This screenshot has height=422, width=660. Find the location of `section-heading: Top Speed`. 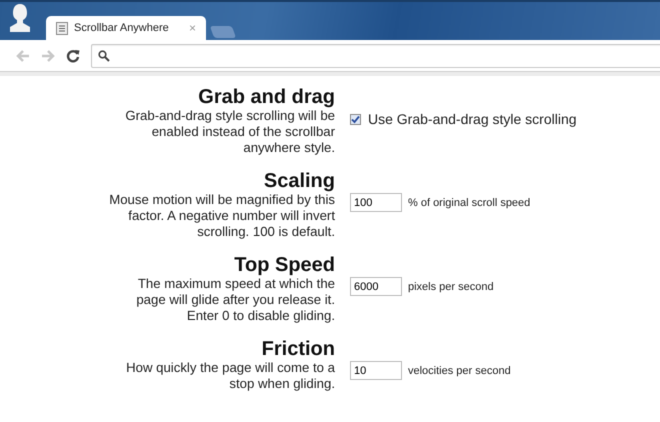

section-heading: Top Speed is located at coordinates (284, 265).